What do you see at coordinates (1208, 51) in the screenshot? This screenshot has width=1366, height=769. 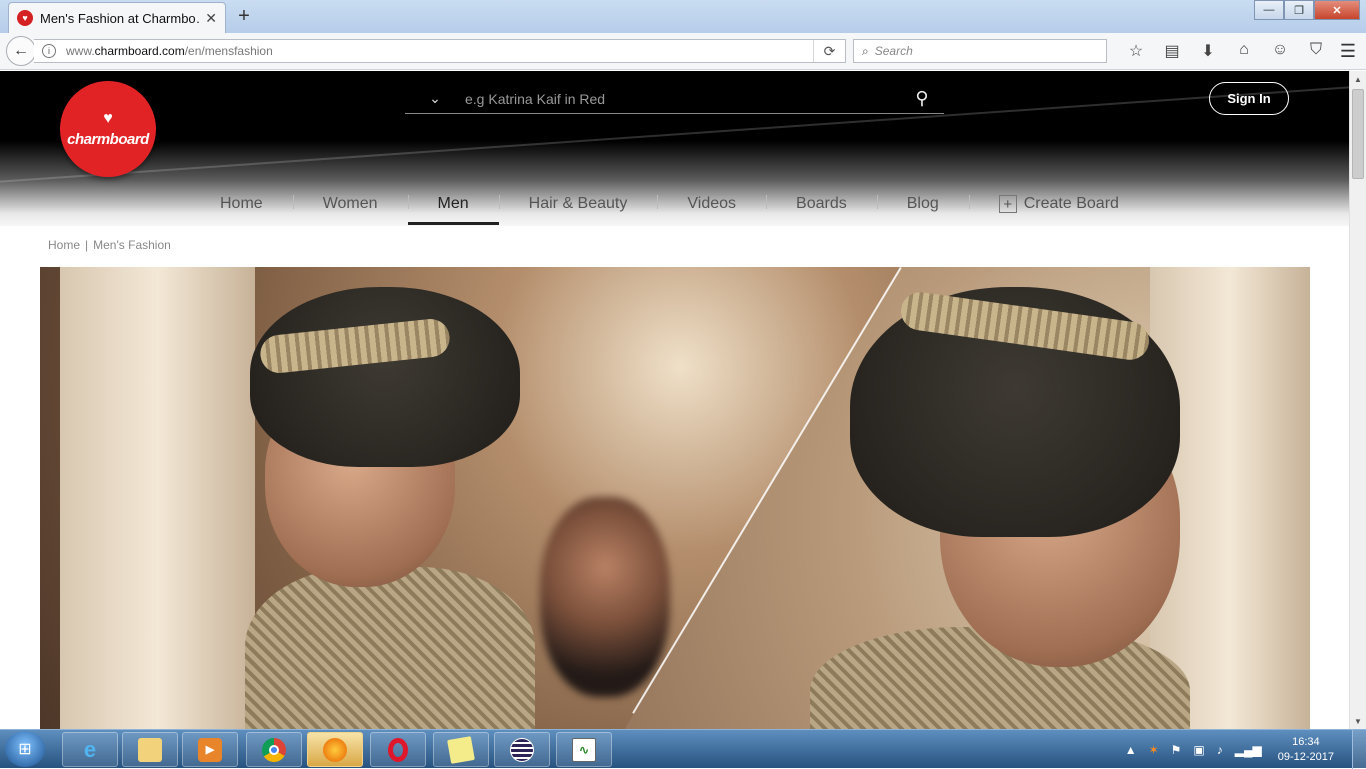 I see `downloads-icon: ⬇` at bounding box center [1208, 51].